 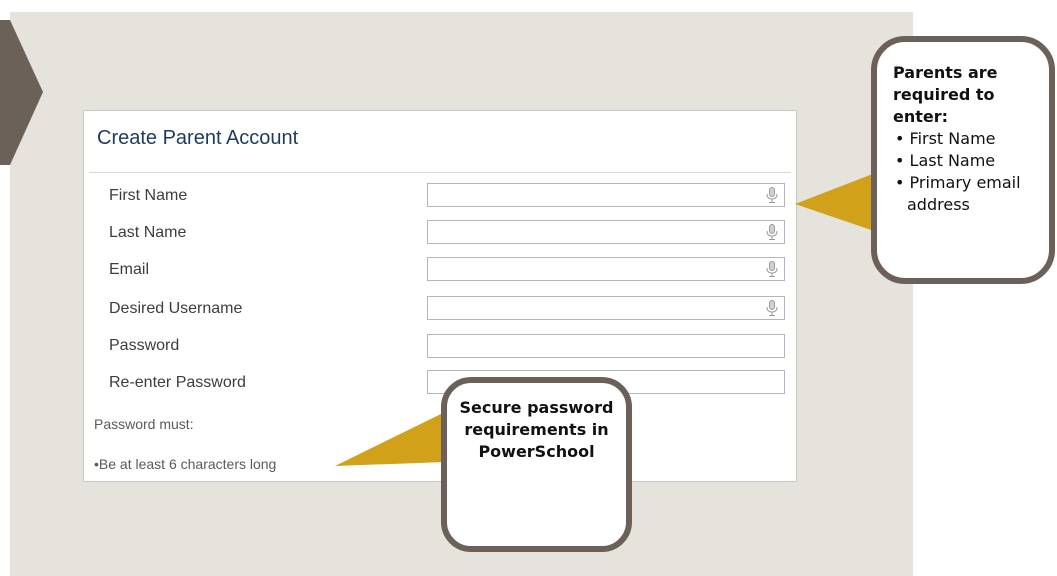 What do you see at coordinates (945, 94) in the screenshot?
I see `required-callout-heading: Parents are required to enter:` at bounding box center [945, 94].